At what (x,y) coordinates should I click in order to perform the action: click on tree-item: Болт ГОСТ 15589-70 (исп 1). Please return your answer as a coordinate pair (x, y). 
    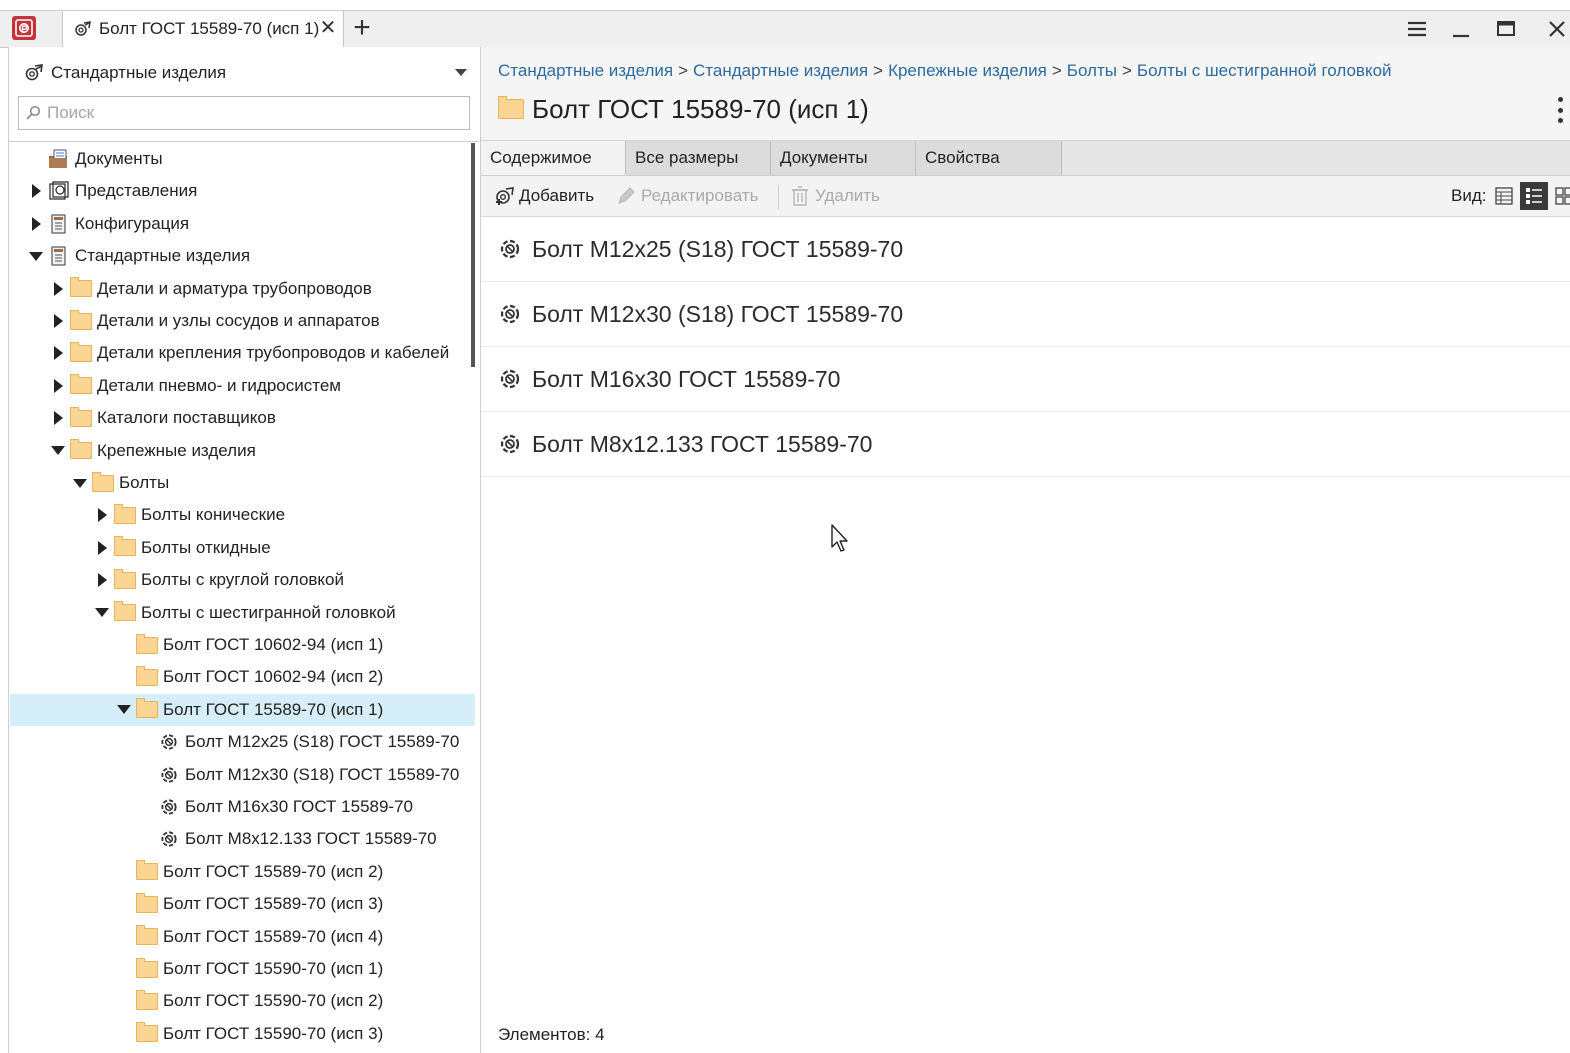
    Looking at the image, I should click on (242, 709).